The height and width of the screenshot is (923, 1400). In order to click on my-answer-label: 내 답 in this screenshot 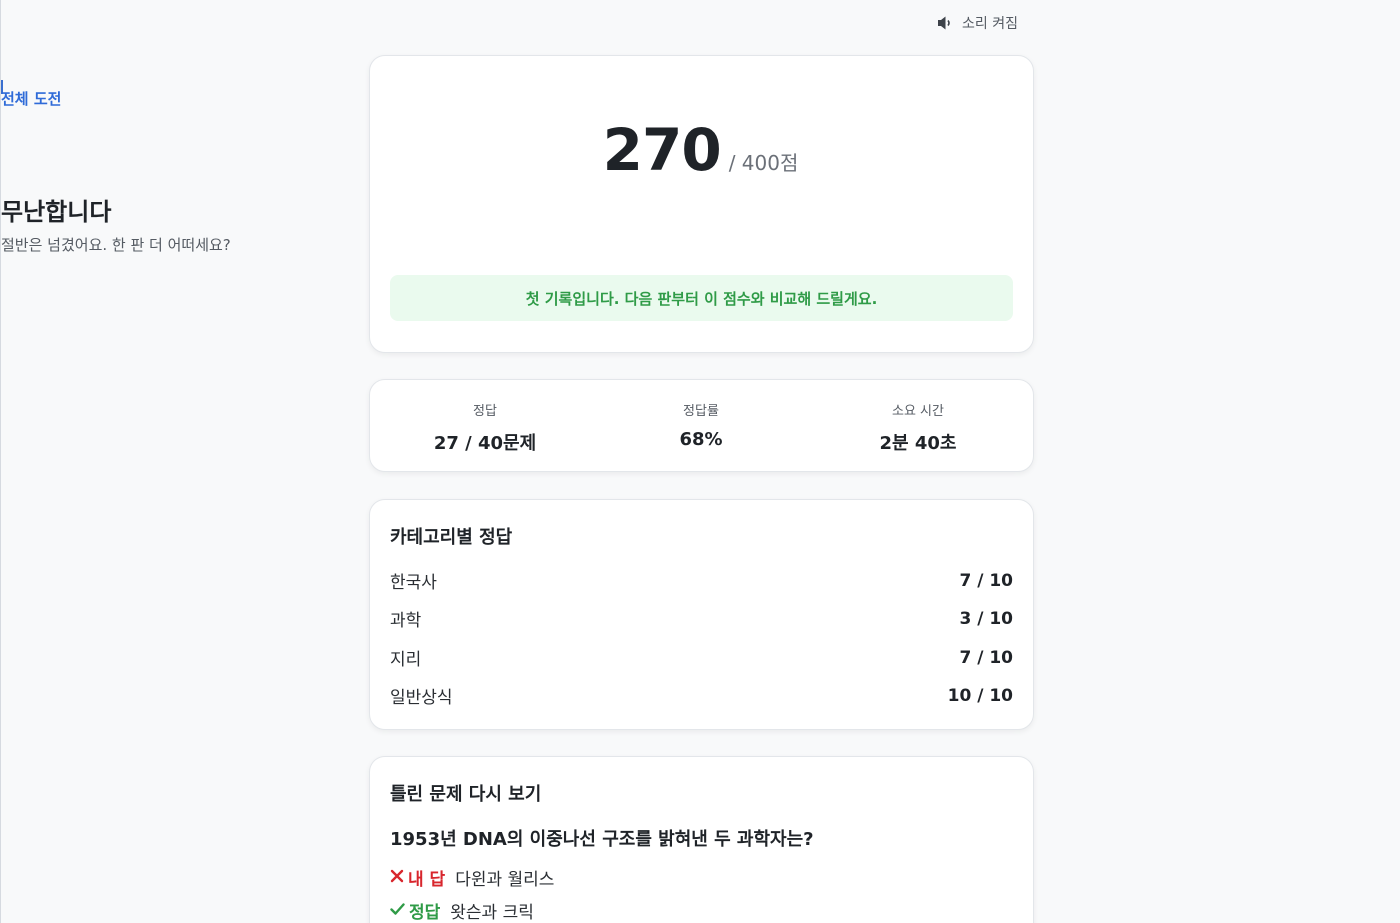, I will do `click(427, 880)`.